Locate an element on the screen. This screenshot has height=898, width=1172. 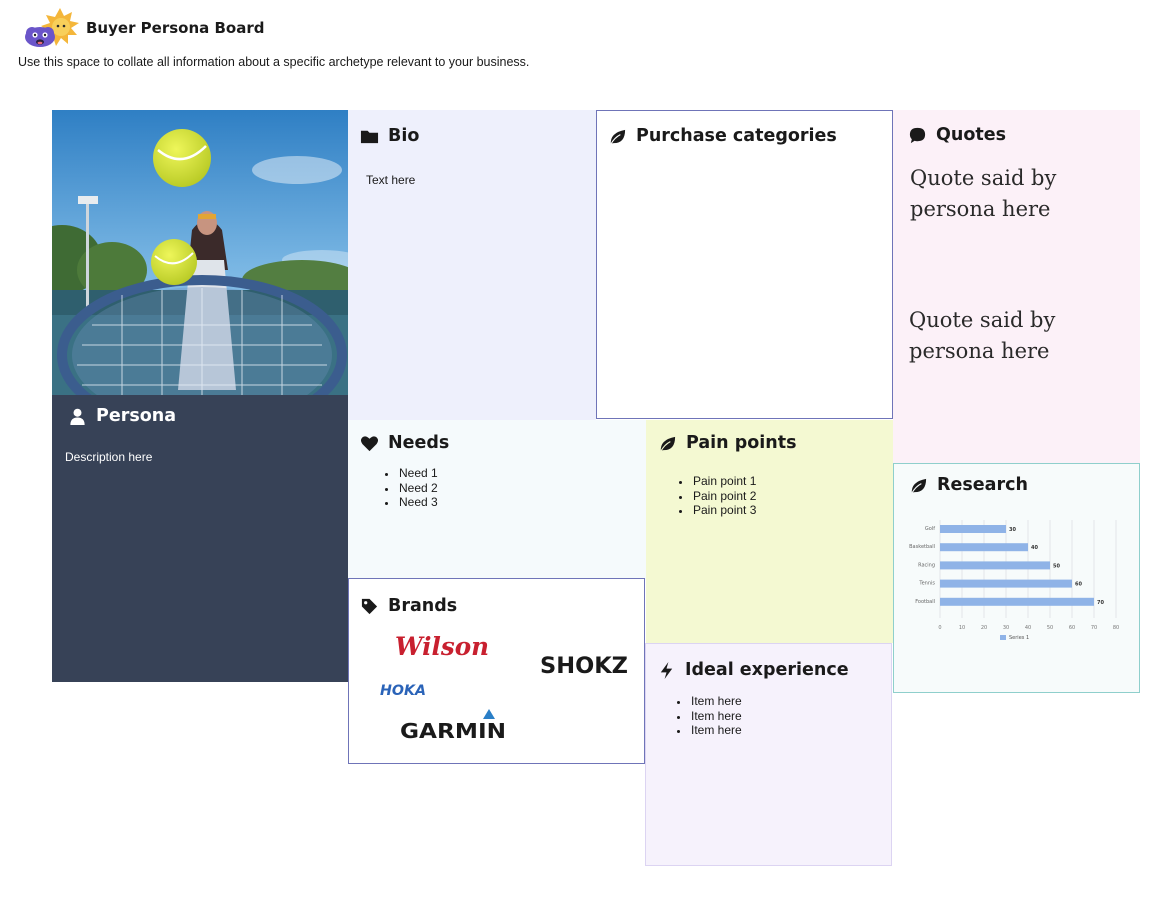
x-tick-label: 80 is located at coordinates (1116, 628).